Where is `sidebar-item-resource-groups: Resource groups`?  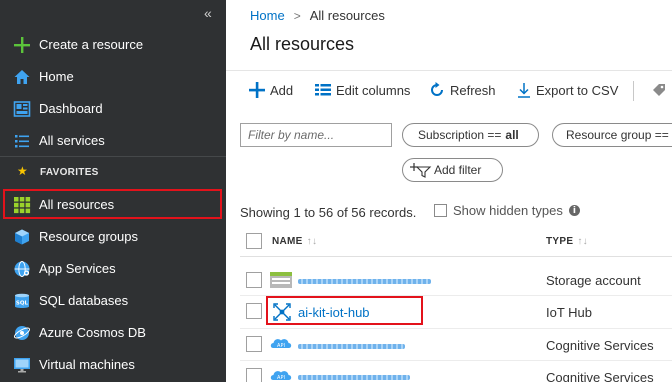
sidebar-item-resource-groups: Resource groups is located at coordinates (113, 237).